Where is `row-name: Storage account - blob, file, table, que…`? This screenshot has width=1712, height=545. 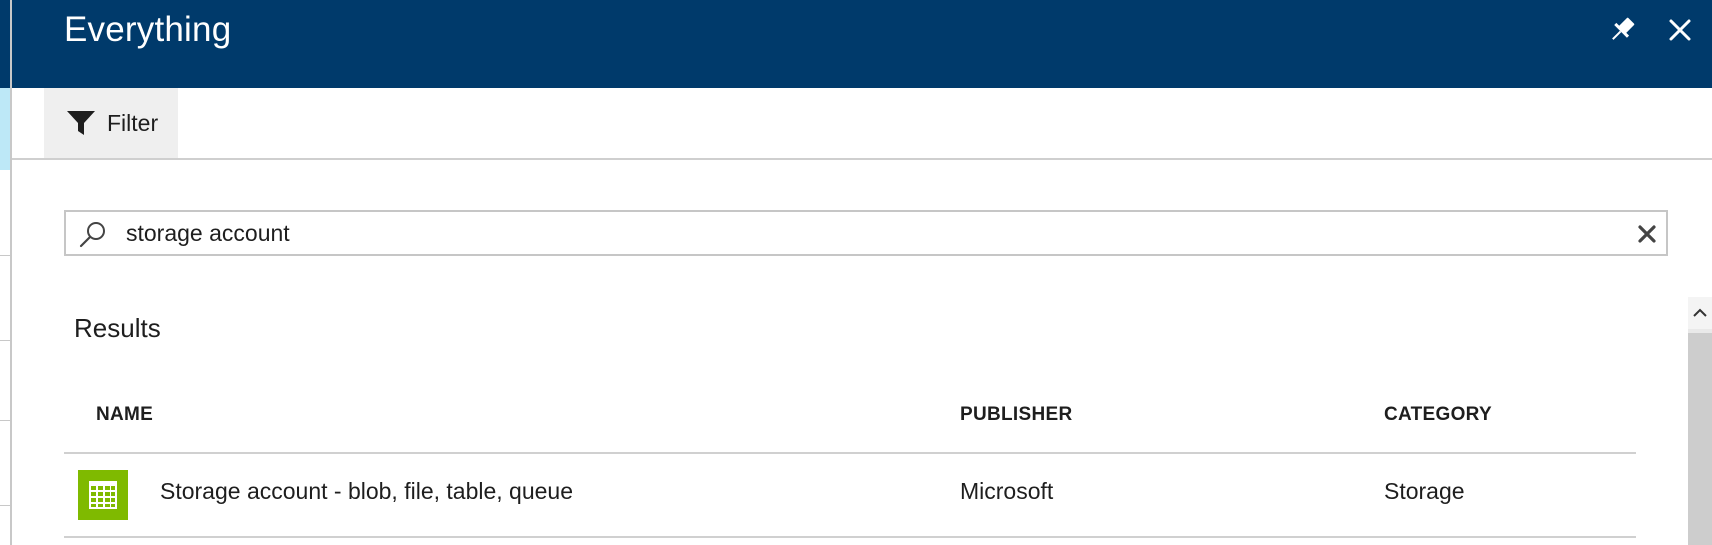
row-name: Storage account - blob, file, table, que… is located at coordinates (367, 491).